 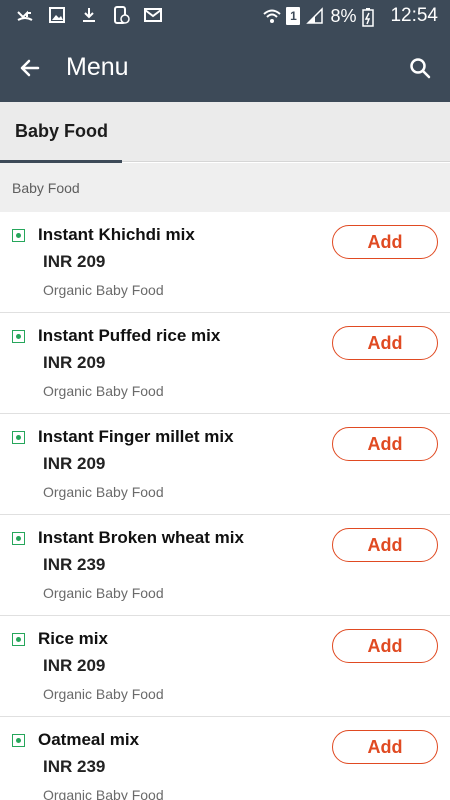 I want to click on back-button, so click(x=30, y=68).